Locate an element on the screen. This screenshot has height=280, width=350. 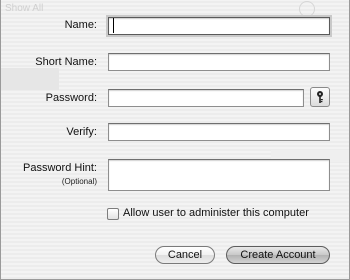
password-assistant-button is located at coordinates (320, 97).